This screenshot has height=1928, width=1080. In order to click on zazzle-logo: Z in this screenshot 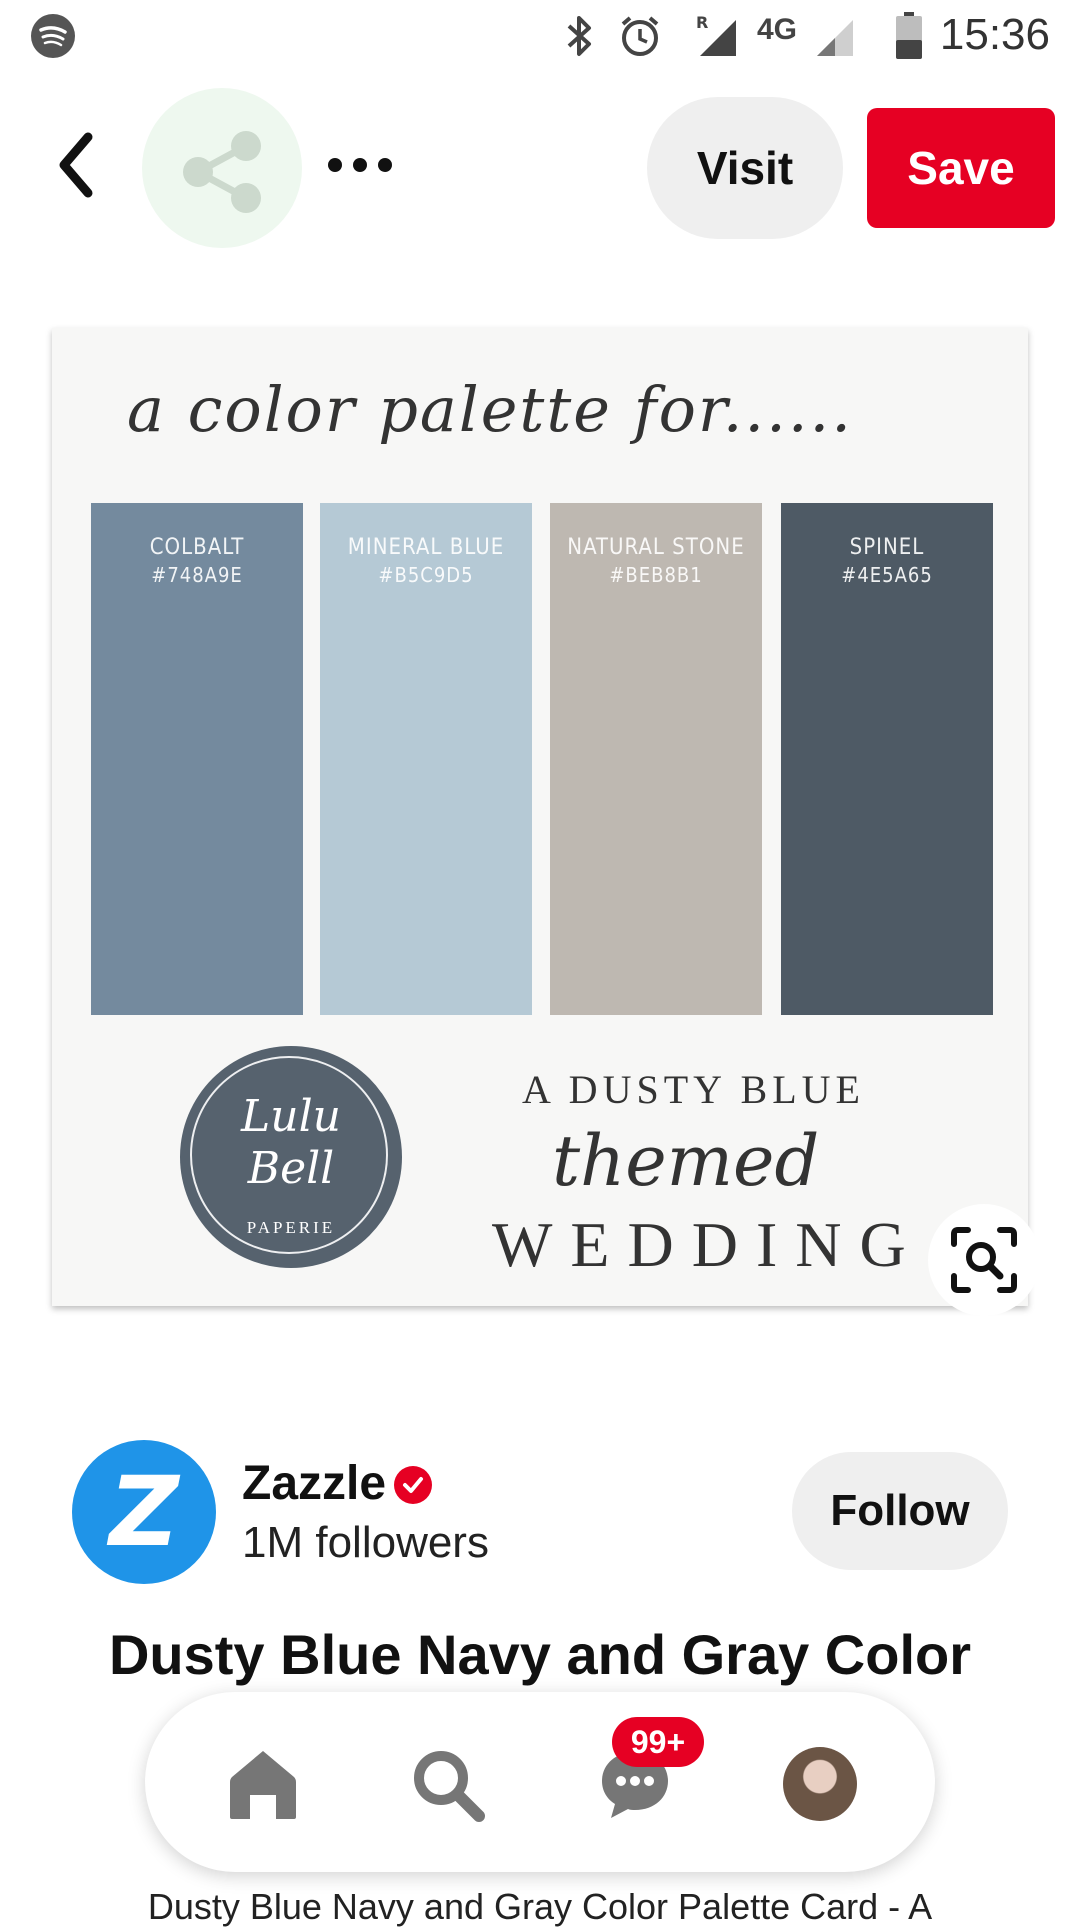, I will do `click(144, 1512)`.